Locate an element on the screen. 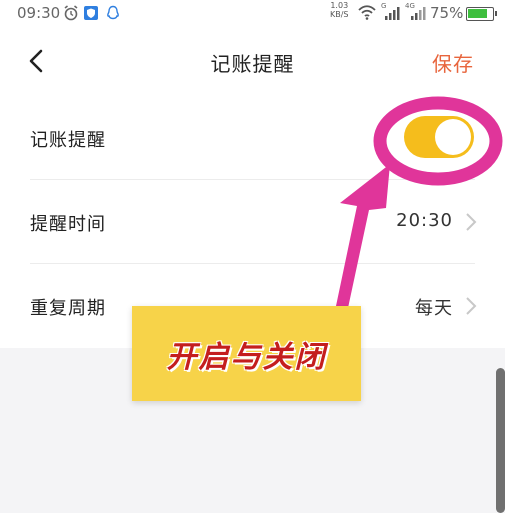 The image size is (505, 513). annotation-text: 开启与关闭 is located at coordinates (246, 357).